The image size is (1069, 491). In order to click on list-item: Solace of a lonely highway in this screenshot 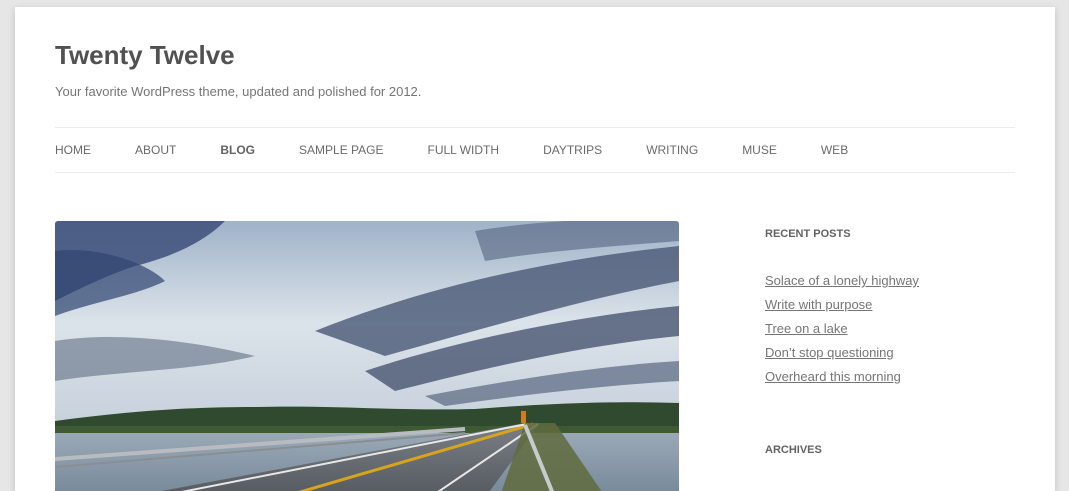, I will do `click(842, 283)`.